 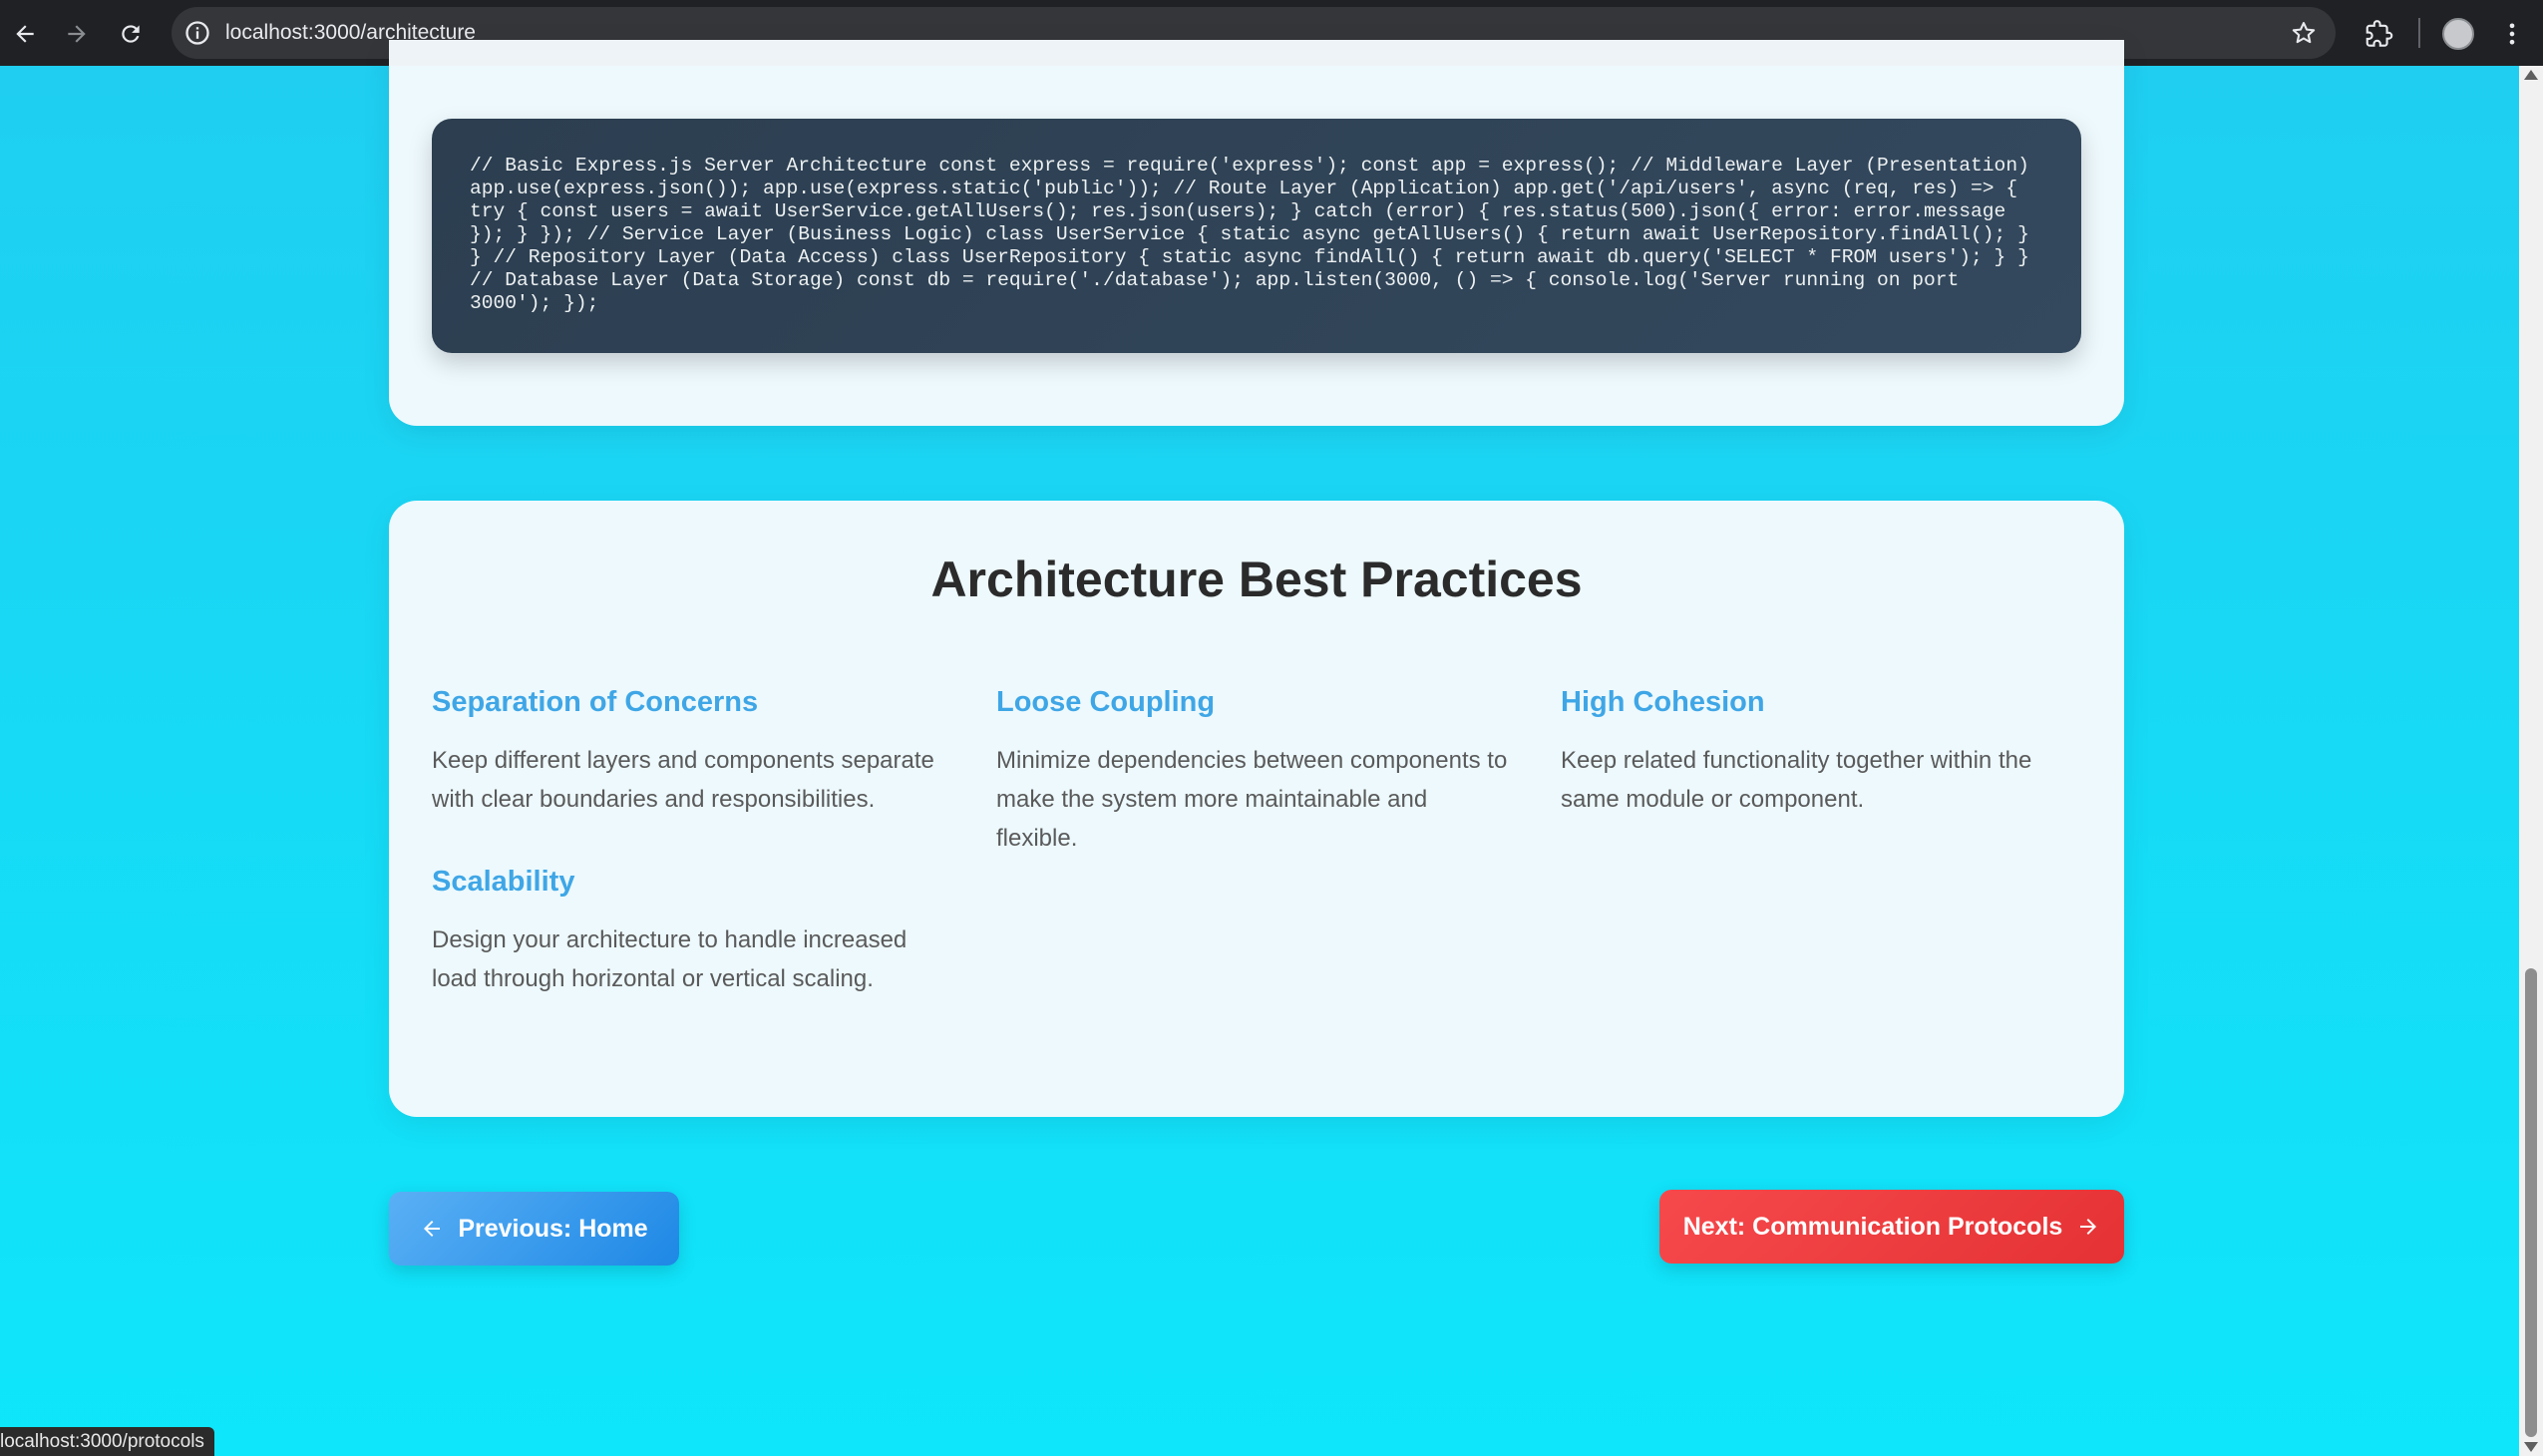 What do you see at coordinates (2531, 761) in the screenshot?
I see `page-scrollbar` at bounding box center [2531, 761].